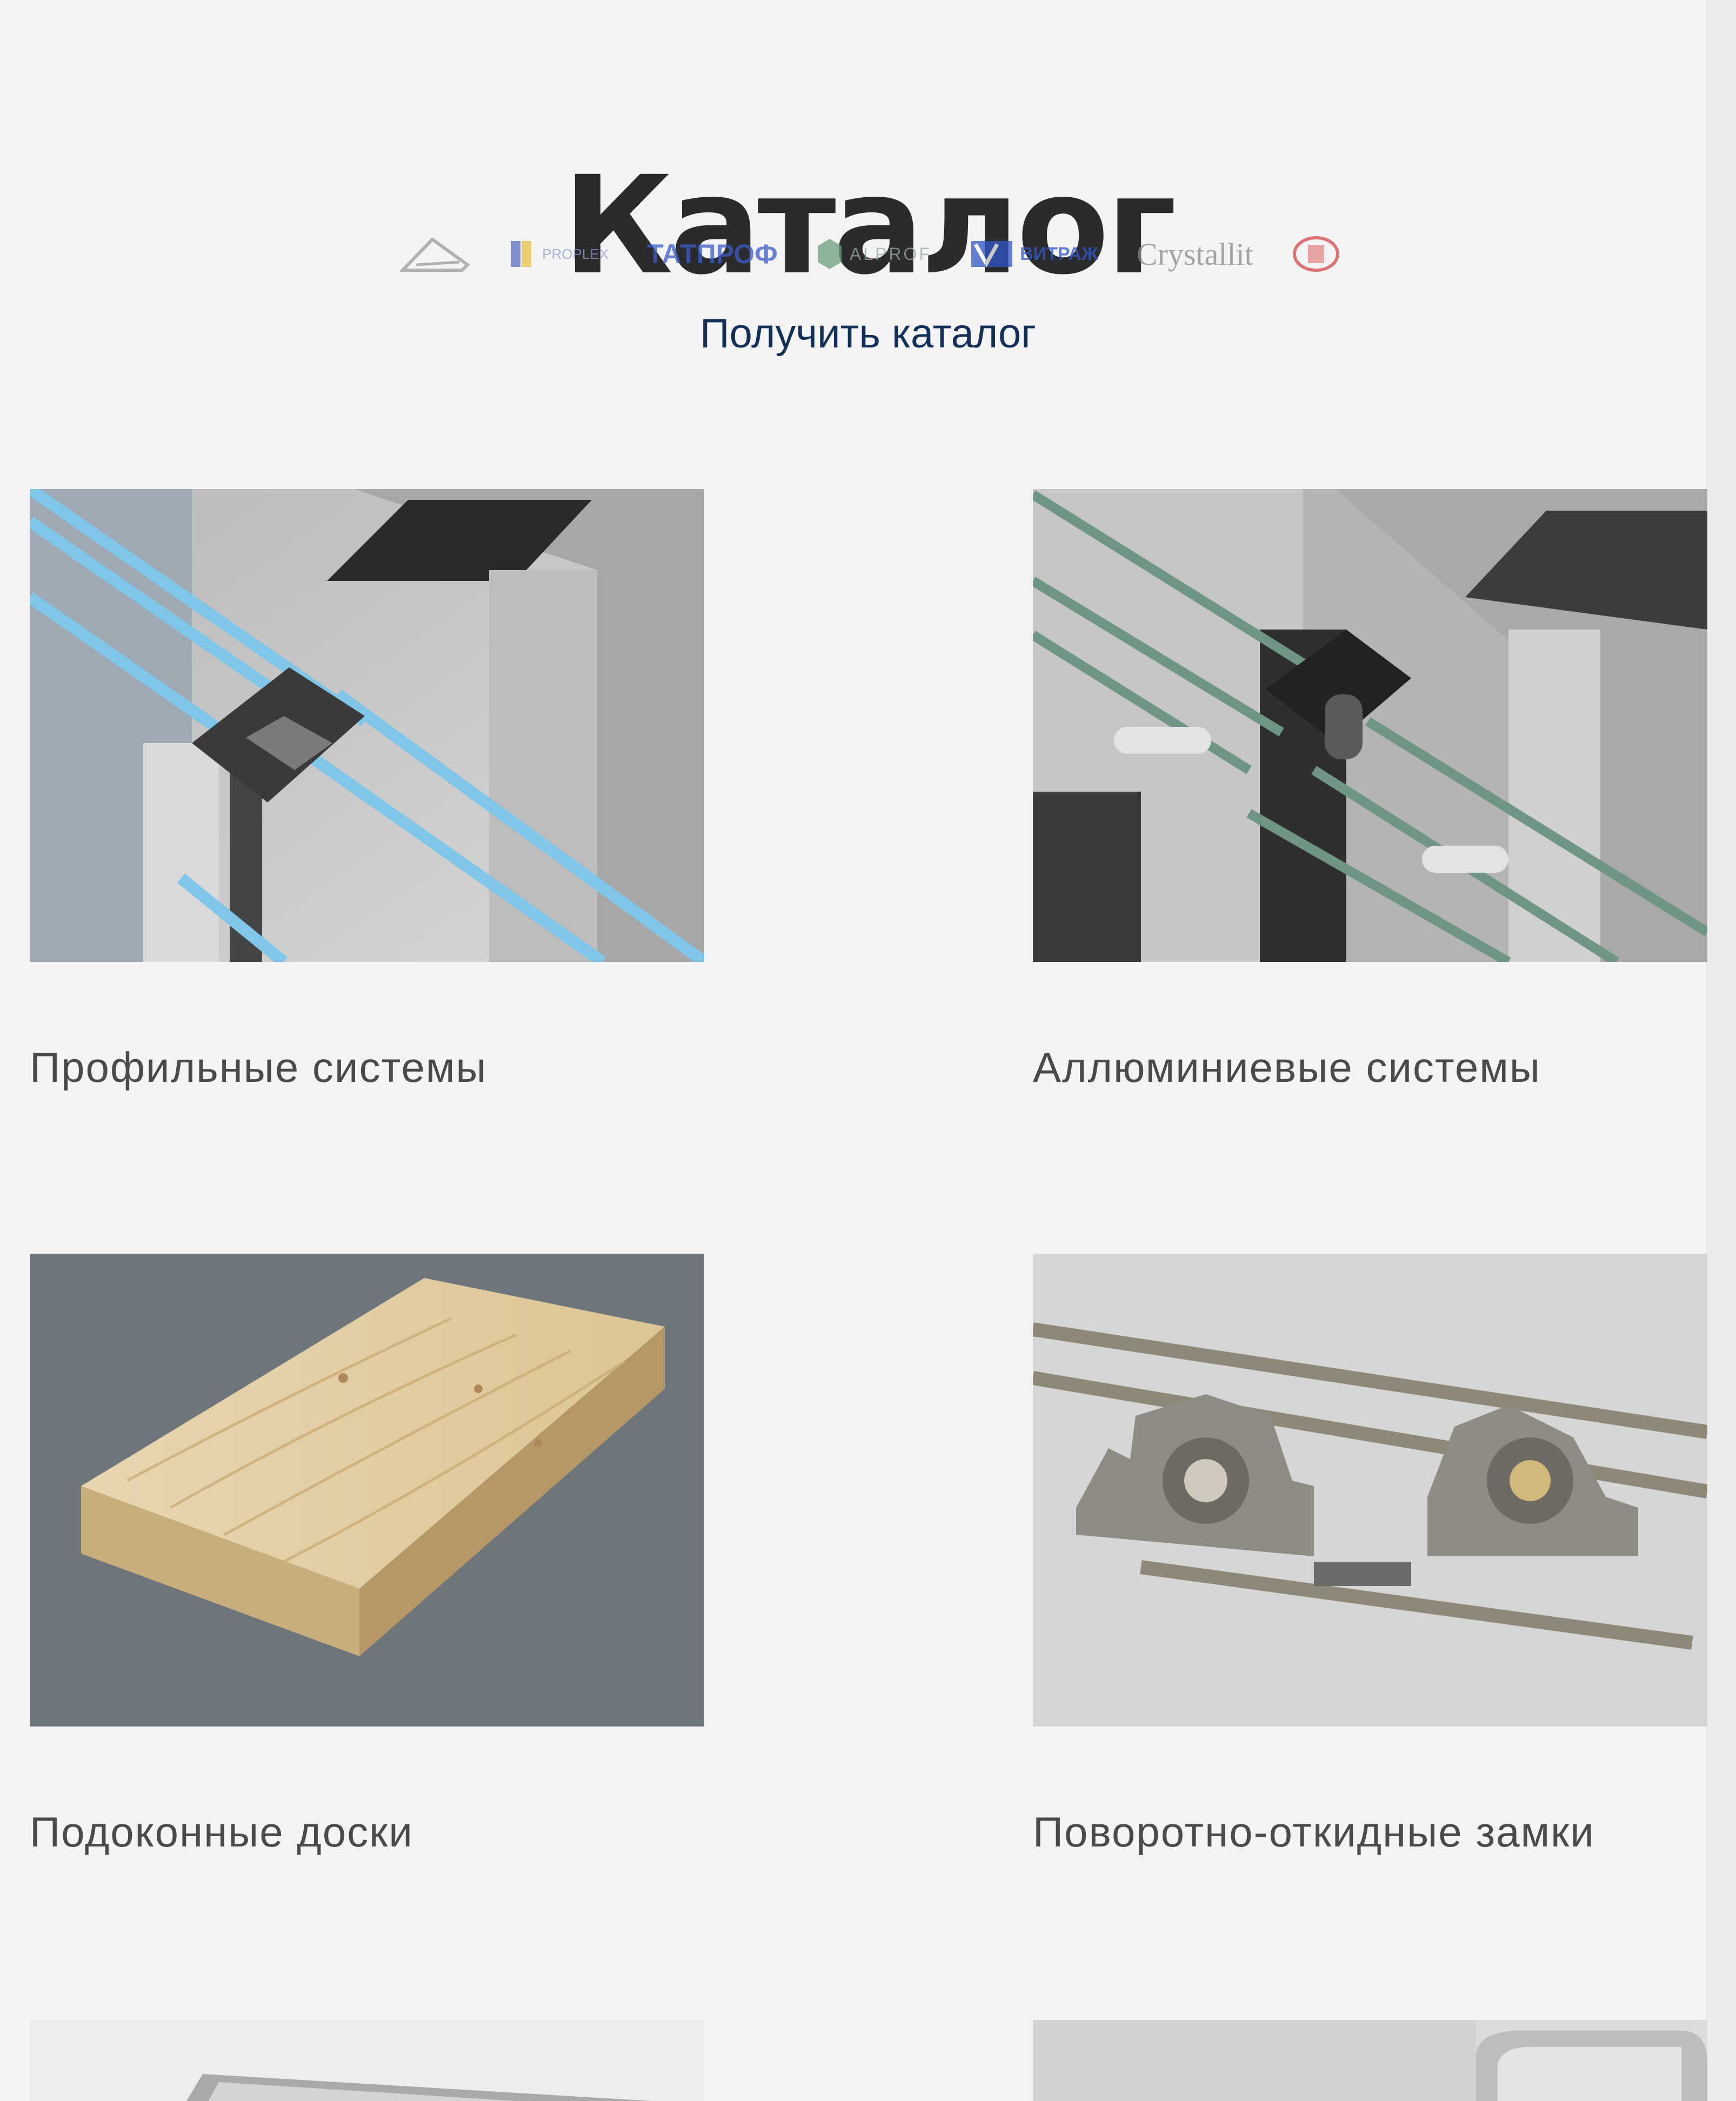 This screenshot has width=1736, height=2101. I want to click on get-catalog-link: Получить каталог, so click(868, 334).